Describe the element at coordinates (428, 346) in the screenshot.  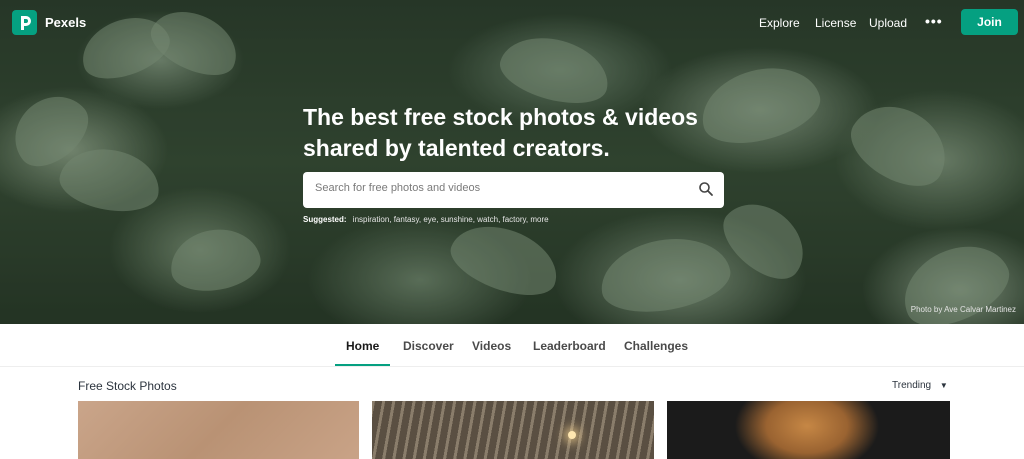
I see `tab-discover: Discover` at that location.